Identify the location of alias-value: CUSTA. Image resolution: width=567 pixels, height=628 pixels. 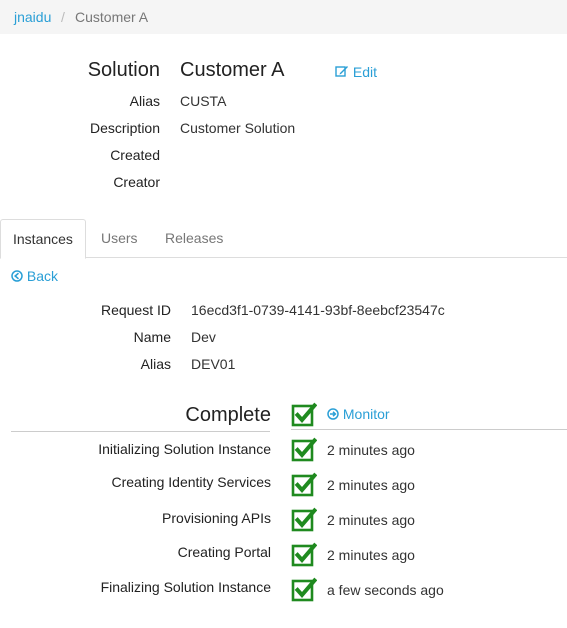
(203, 101).